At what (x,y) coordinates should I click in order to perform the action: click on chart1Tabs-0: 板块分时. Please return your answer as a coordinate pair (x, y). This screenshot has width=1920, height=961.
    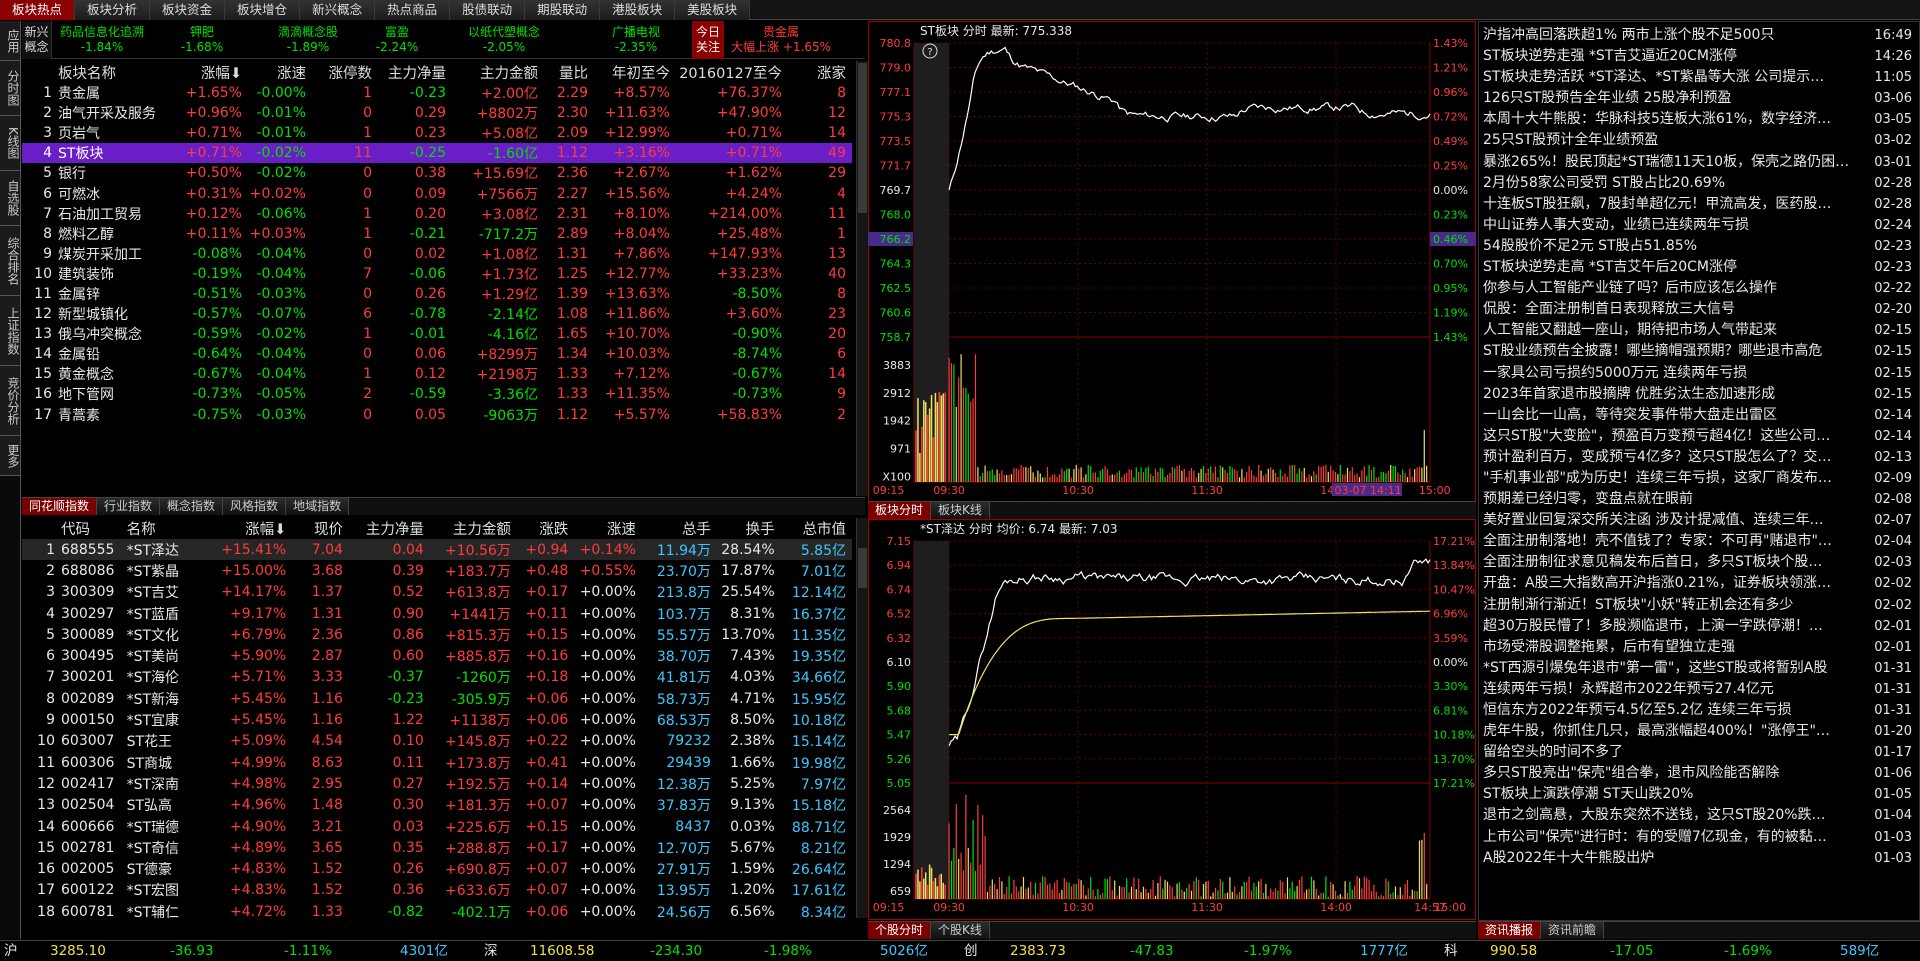
    Looking at the image, I should click on (900, 510).